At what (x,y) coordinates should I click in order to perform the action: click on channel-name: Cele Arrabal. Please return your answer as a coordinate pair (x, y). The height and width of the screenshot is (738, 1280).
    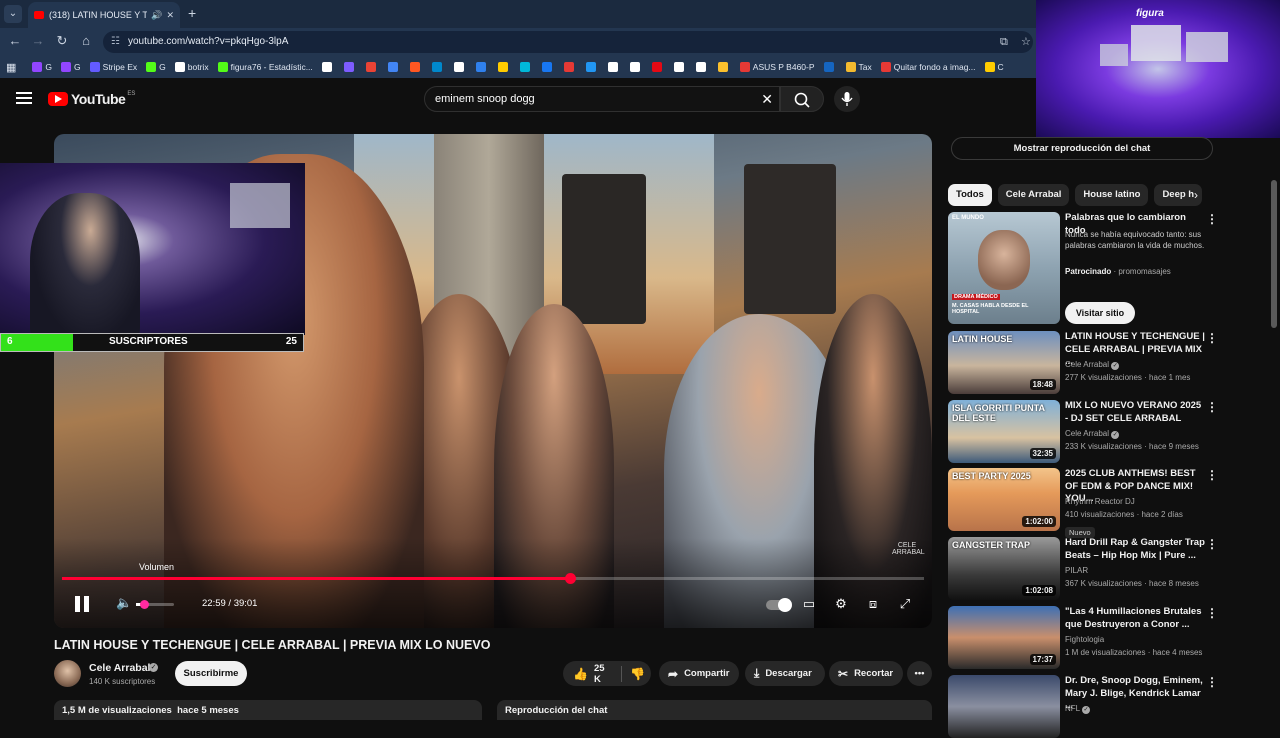
    Looking at the image, I should click on (119, 668).